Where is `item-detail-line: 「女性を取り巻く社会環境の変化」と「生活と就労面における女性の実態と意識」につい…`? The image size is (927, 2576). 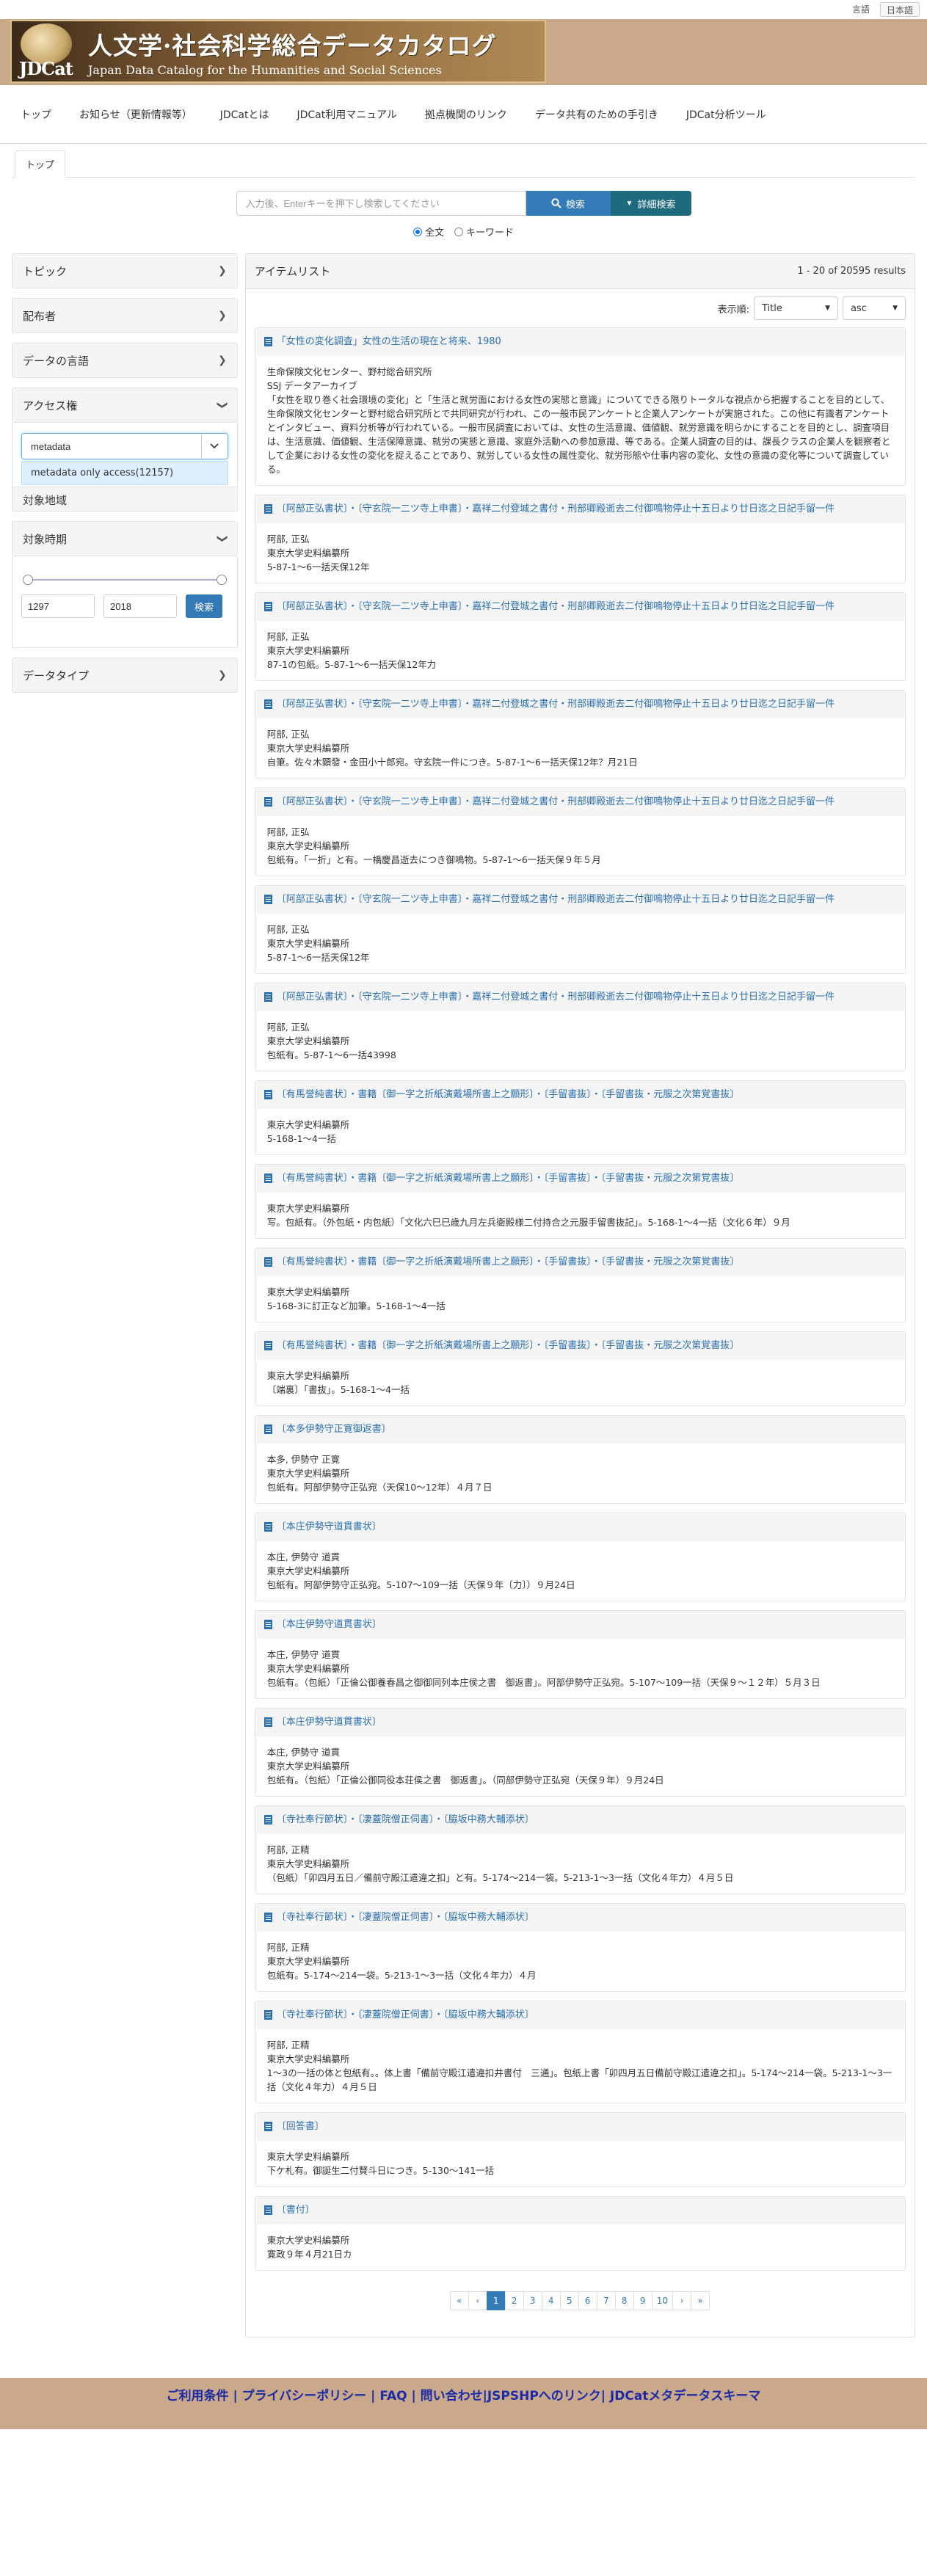 item-detail-line: 「女性を取り巻く社会環境の変化」と「生活と就労面における女性の実態と意識」につい… is located at coordinates (578, 434).